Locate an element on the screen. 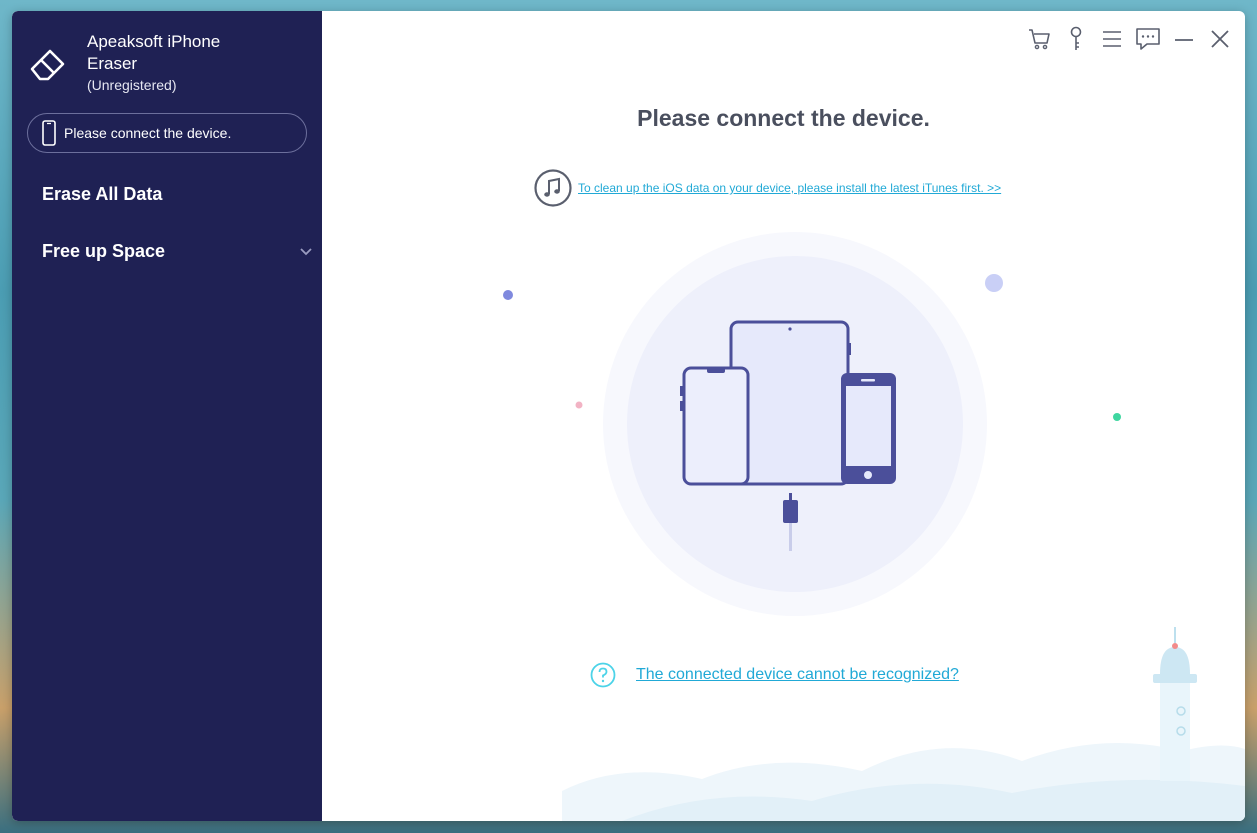 The width and height of the screenshot is (1257, 833). close-button is located at coordinates (1220, 39).